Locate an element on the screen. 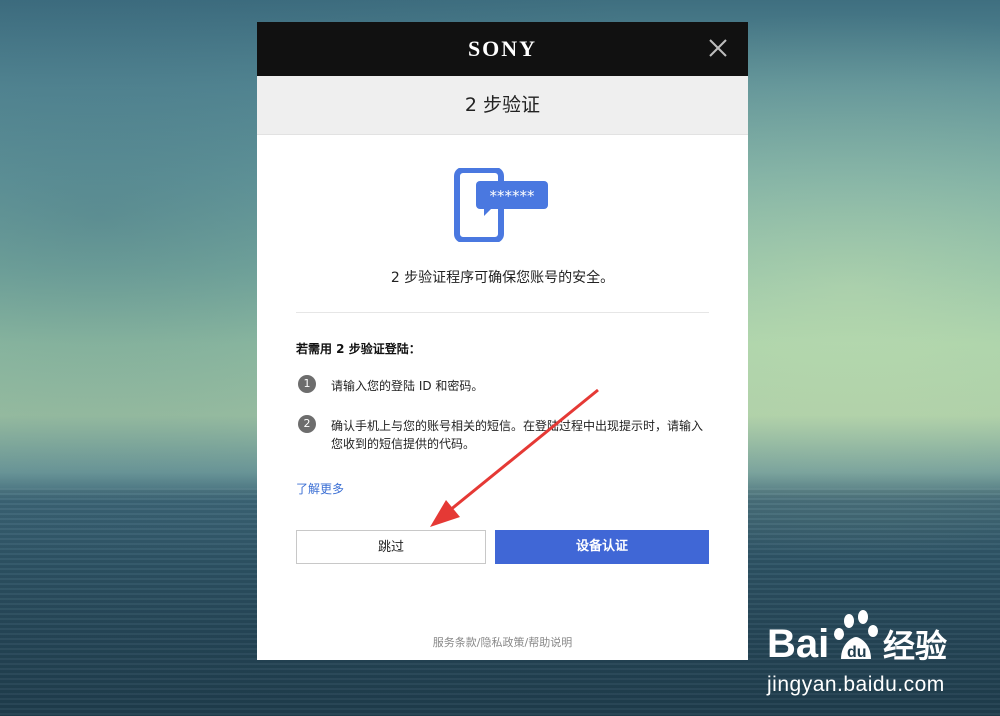  sony-logo: SONY is located at coordinates (502, 48).